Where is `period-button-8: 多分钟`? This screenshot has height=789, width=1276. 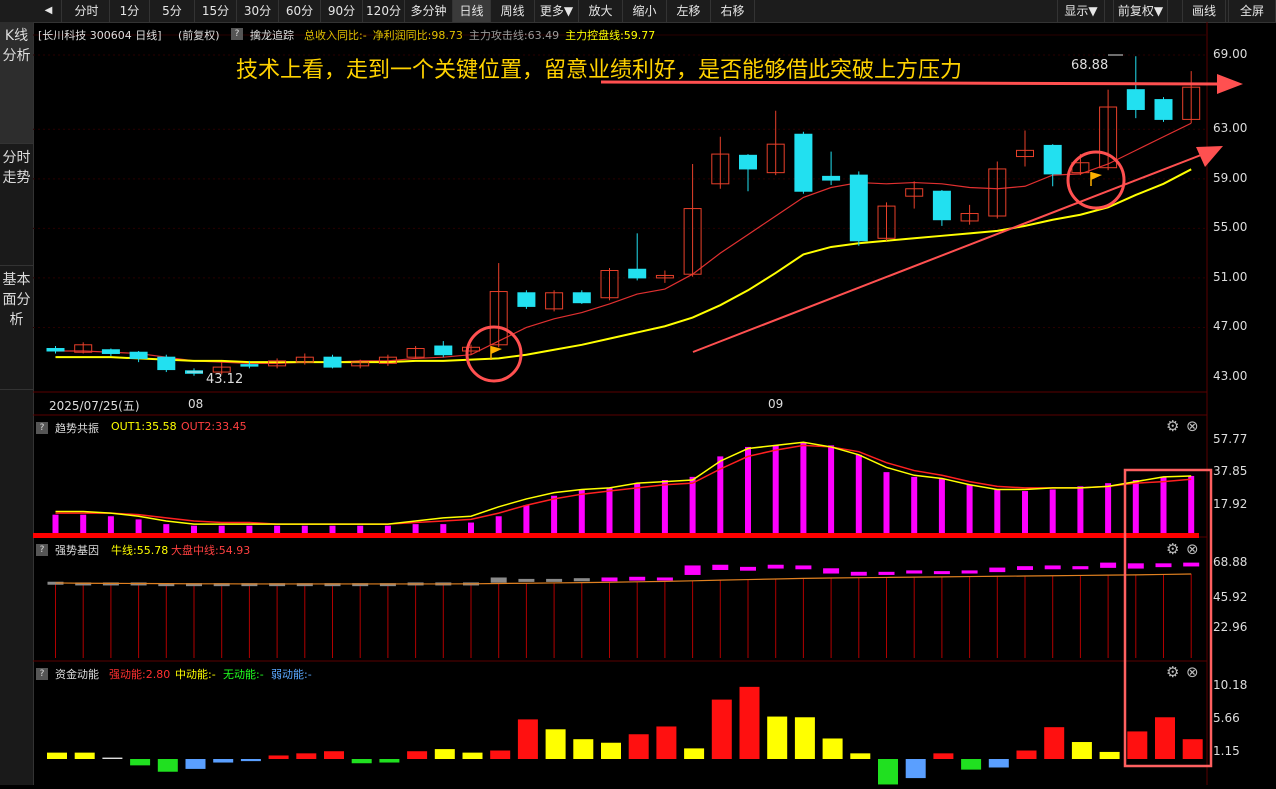 period-button-8: 多分钟 is located at coordinates (429, 11).